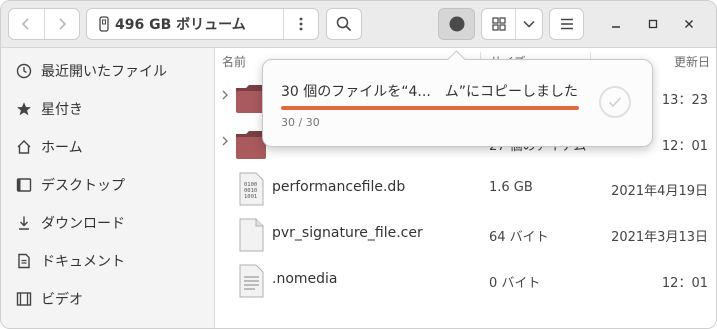  What do you see at coordinates (107, 299) in the screenshot?
I see `sidebar-item-videos: ビデオ` at bounding box center [107, 299].